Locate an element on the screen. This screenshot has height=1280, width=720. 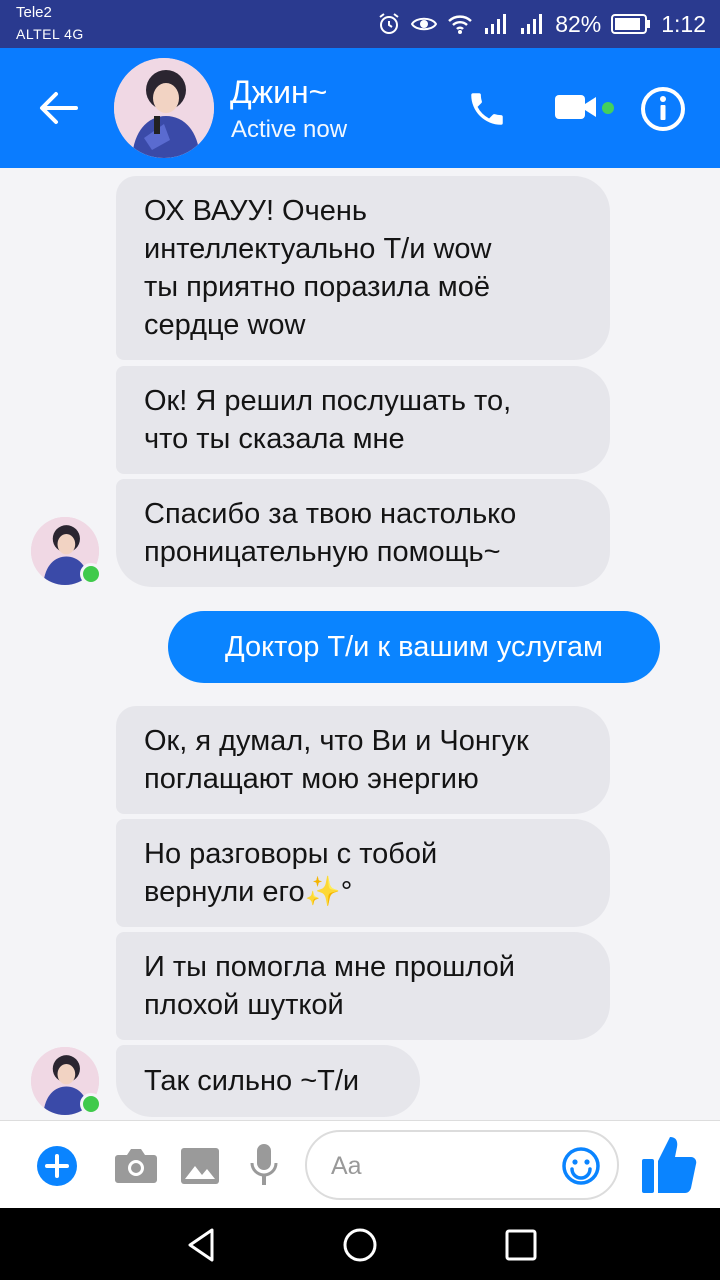
network-name: ALTEL 4G is located at coordinates (50, 34).